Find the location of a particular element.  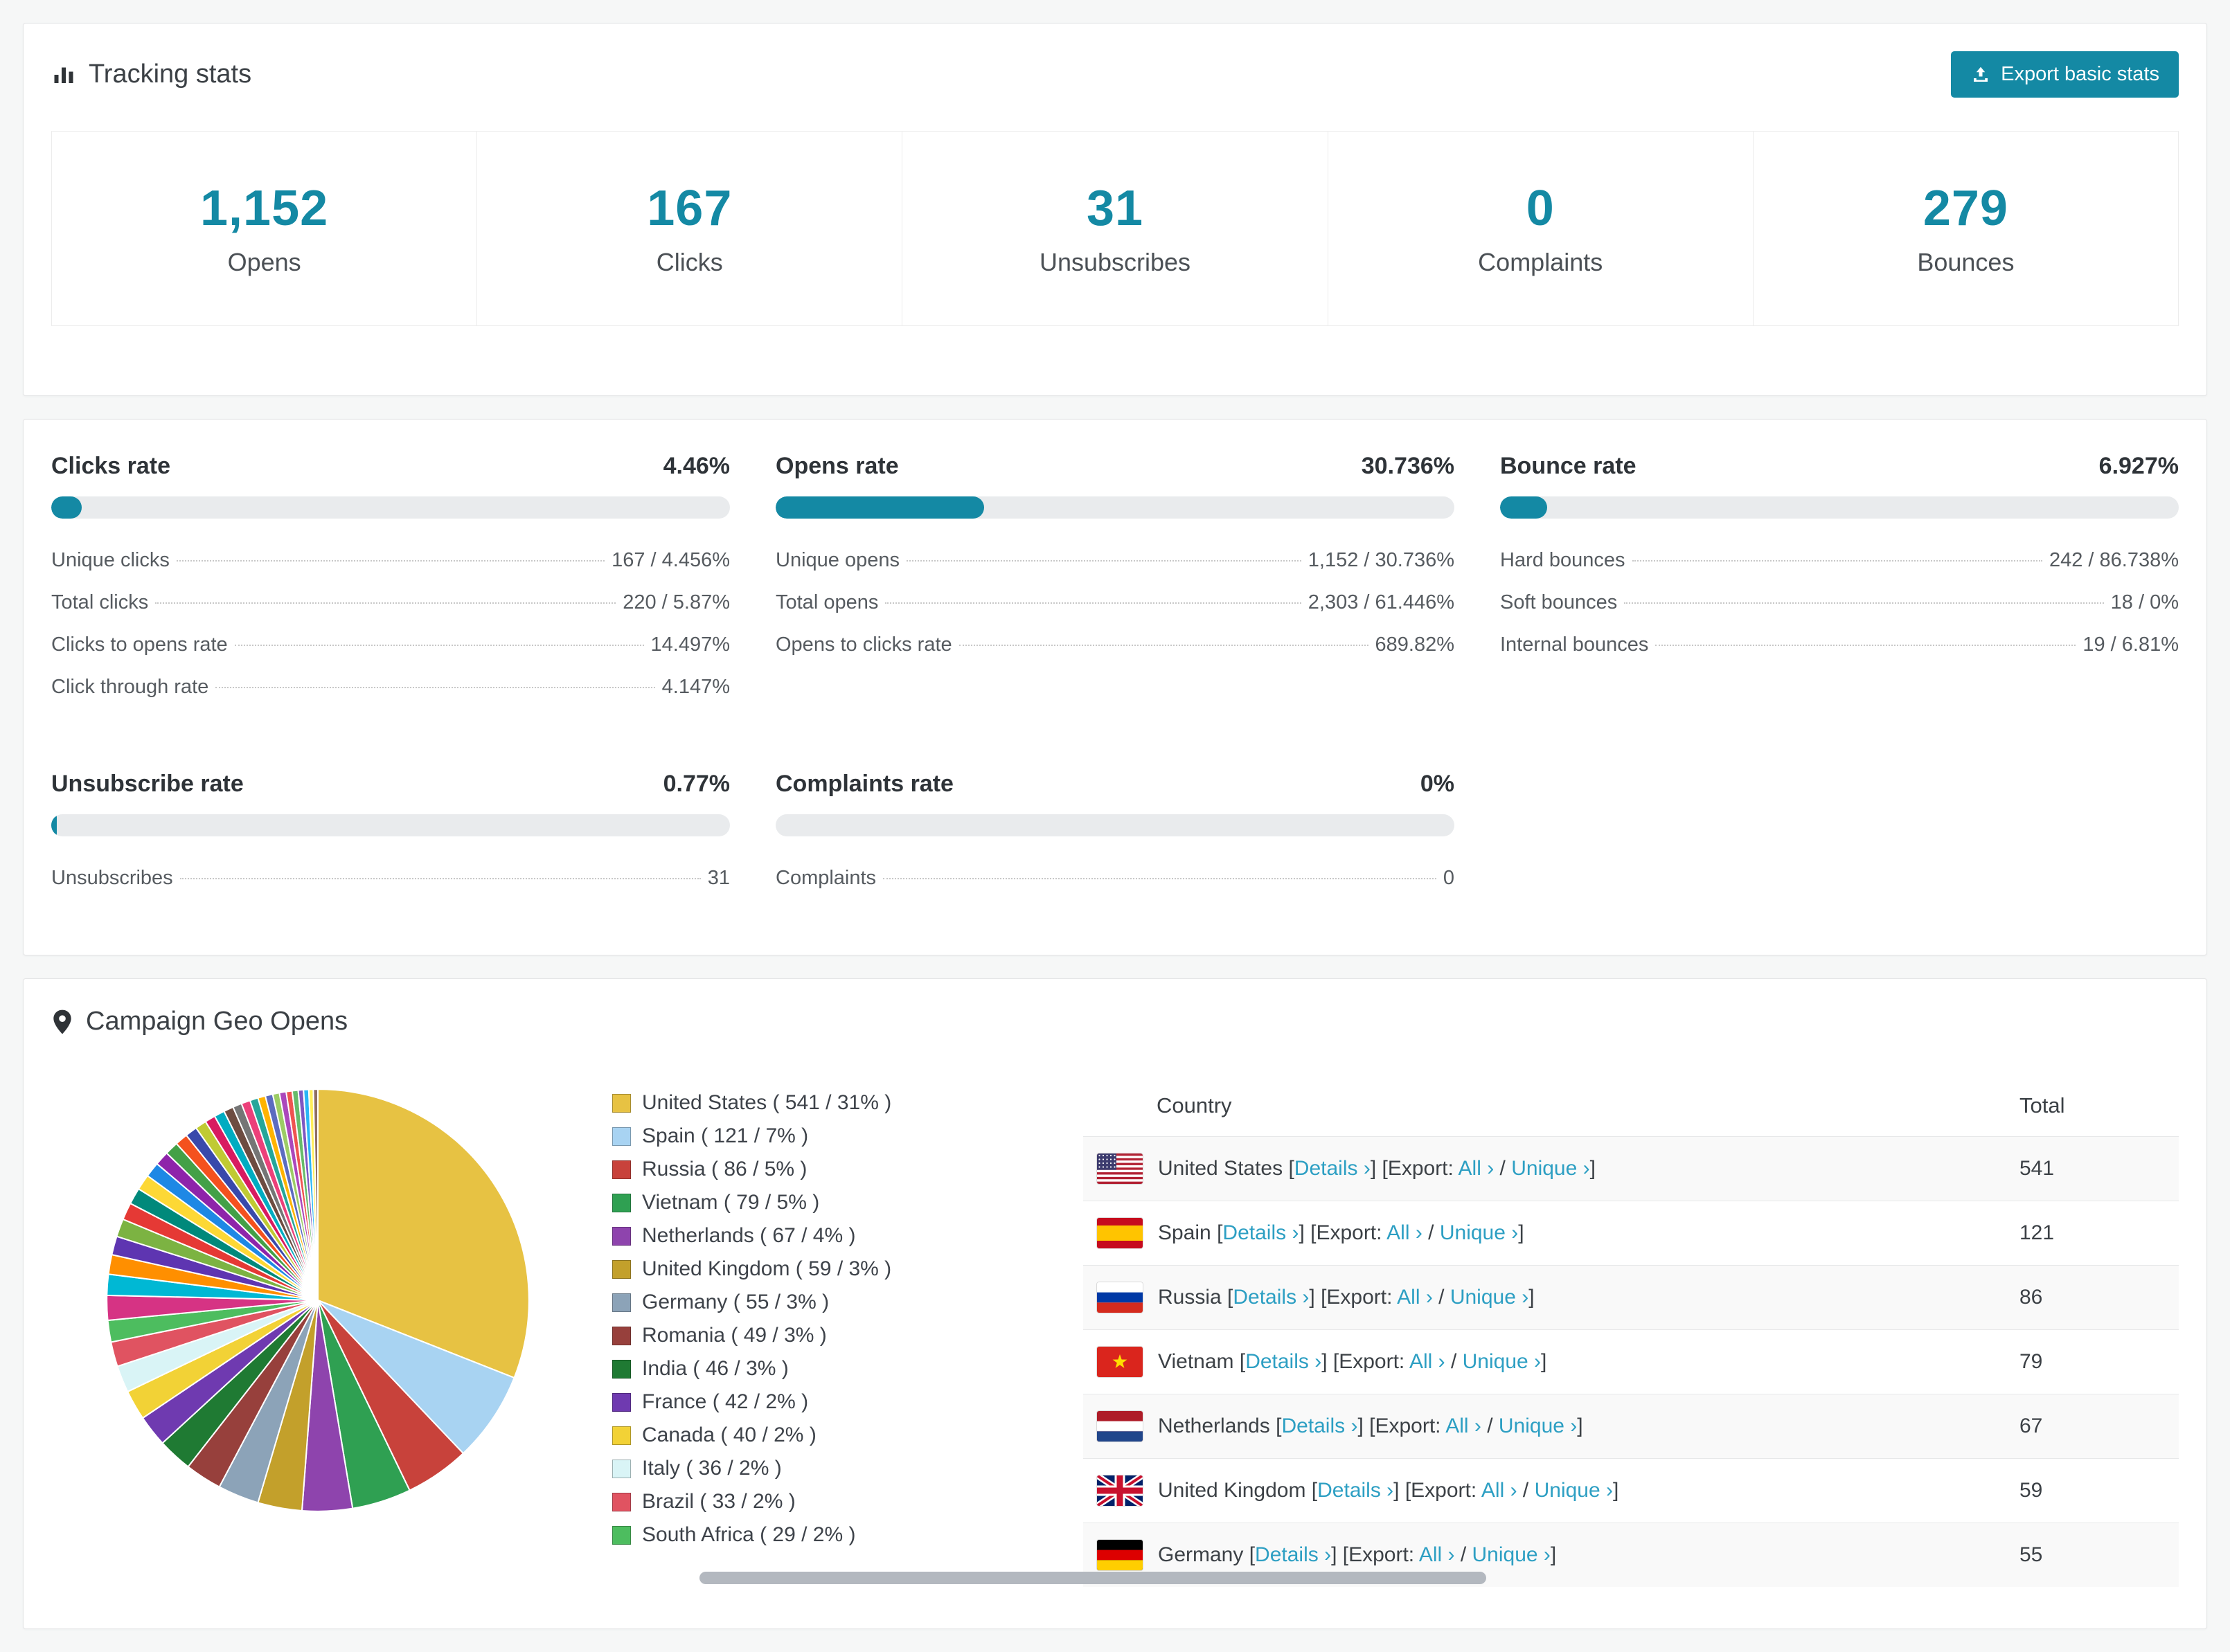

rate-row: Internal bounces 19 / 6.81% is located at coordinates (1839, 645).